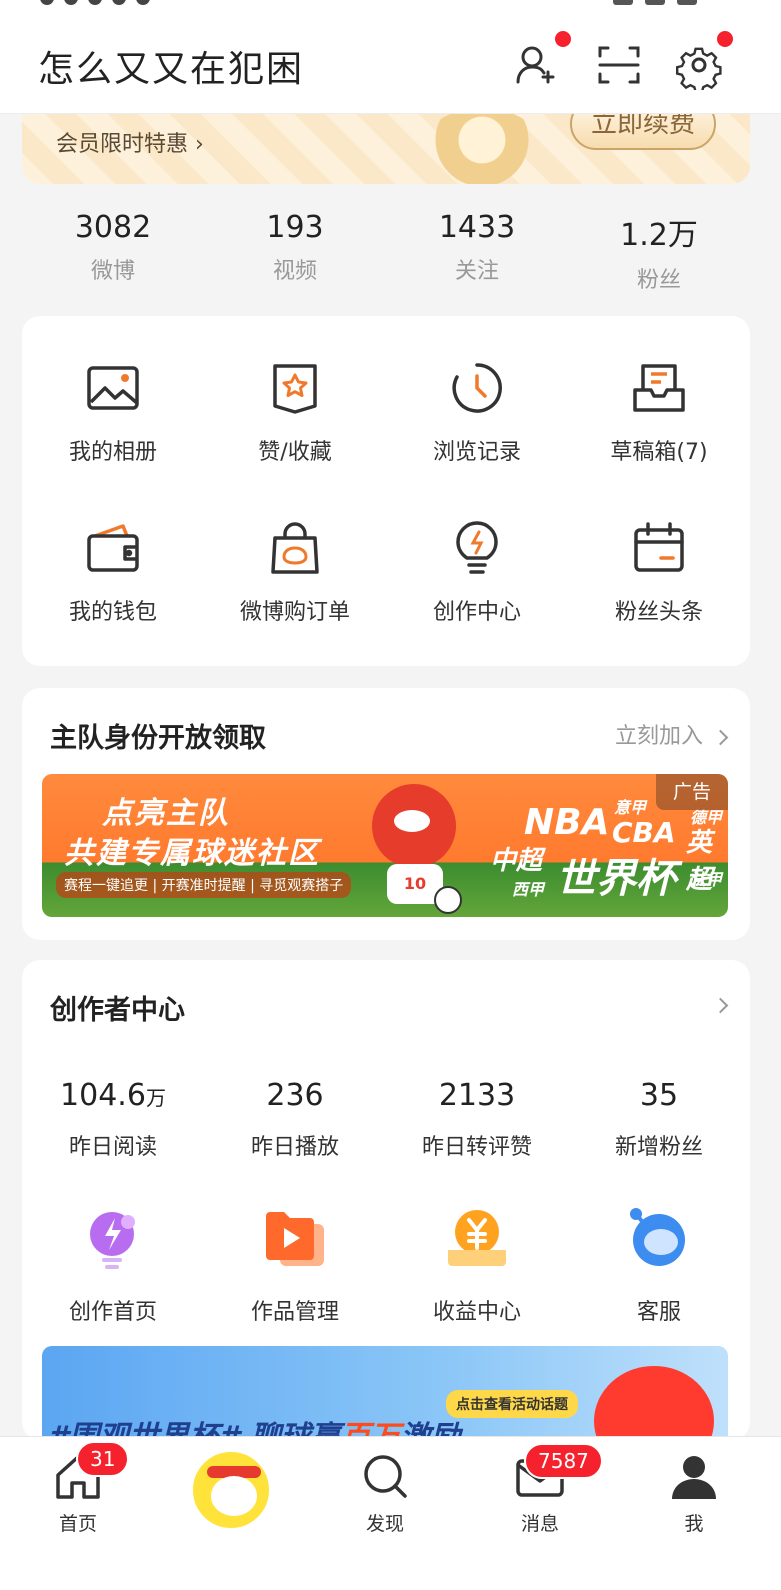 The height and width of the screenshot is (1590, 781). I want to click on stat-following: 1433 关注, so click(477, 247).